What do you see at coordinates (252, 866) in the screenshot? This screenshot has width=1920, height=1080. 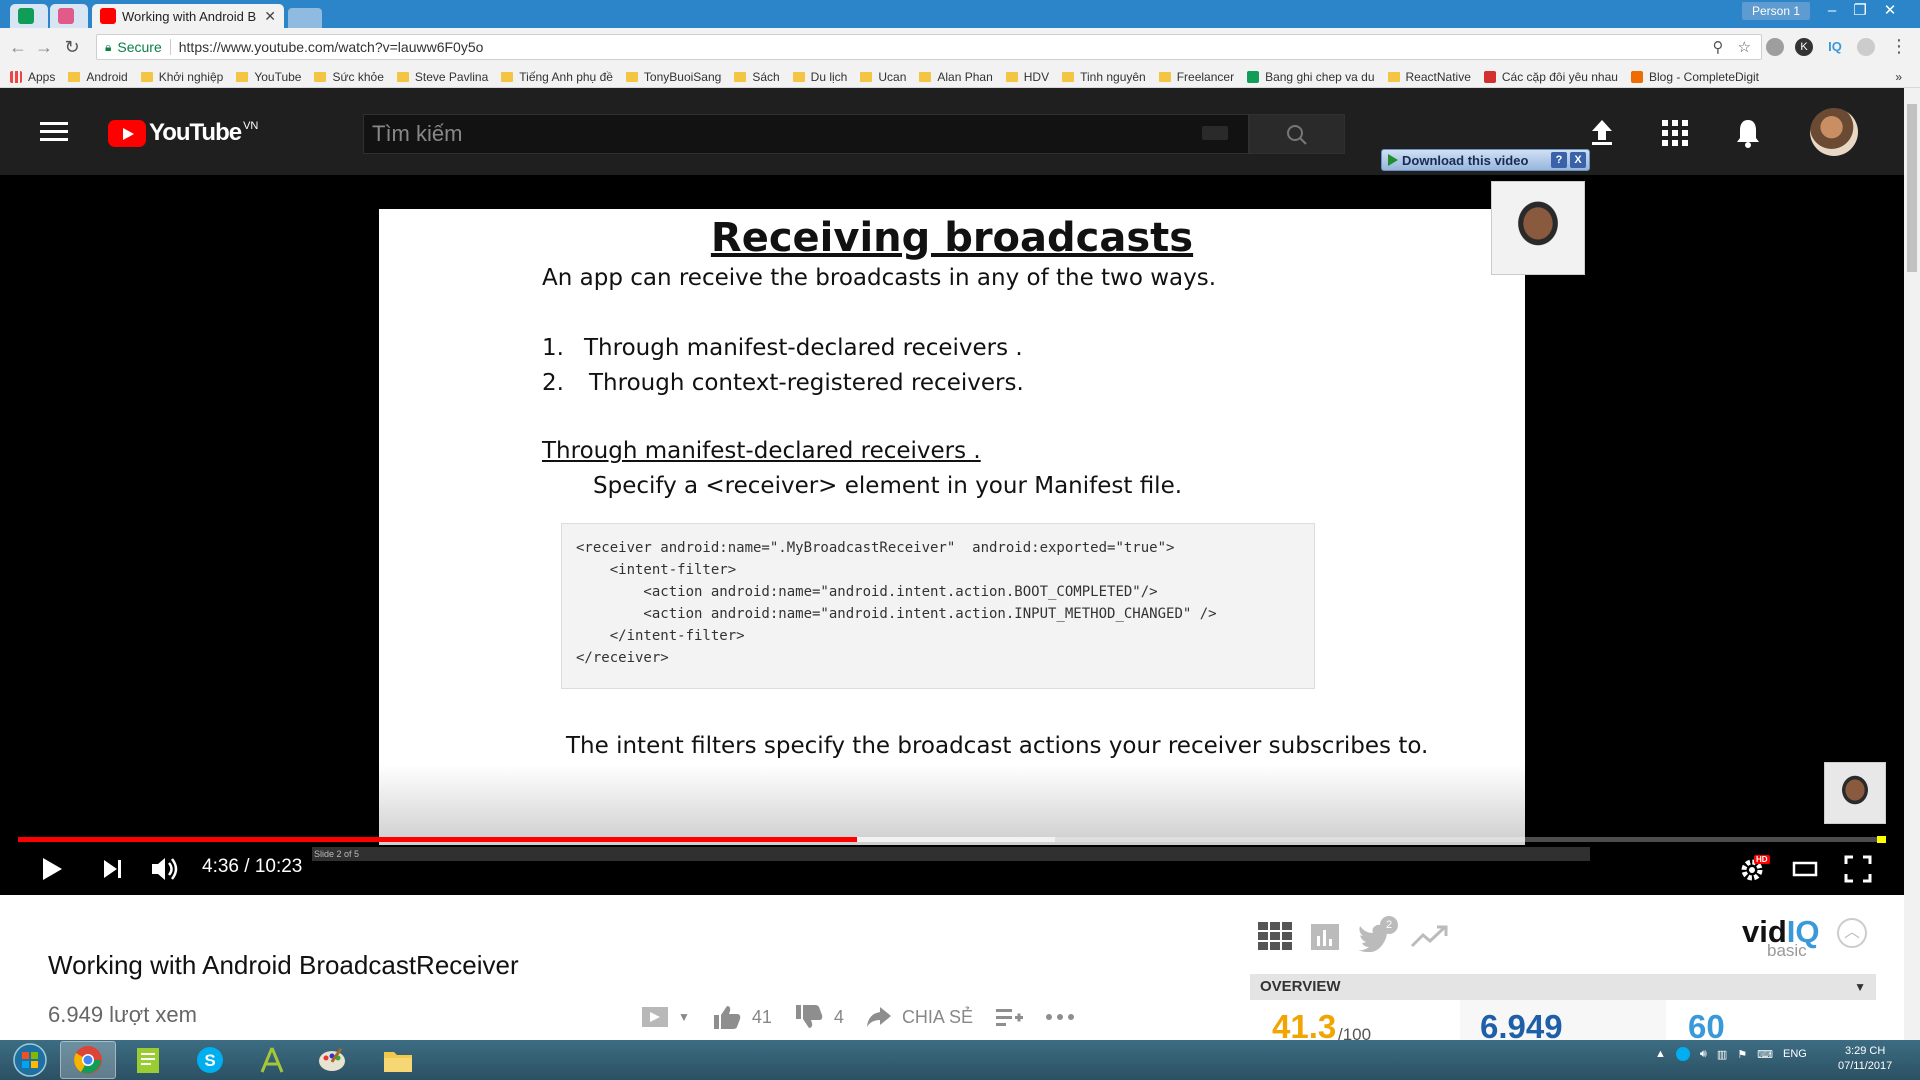 I see `time-display: 4:36 / 10:23` at bounding box center [252, 866].